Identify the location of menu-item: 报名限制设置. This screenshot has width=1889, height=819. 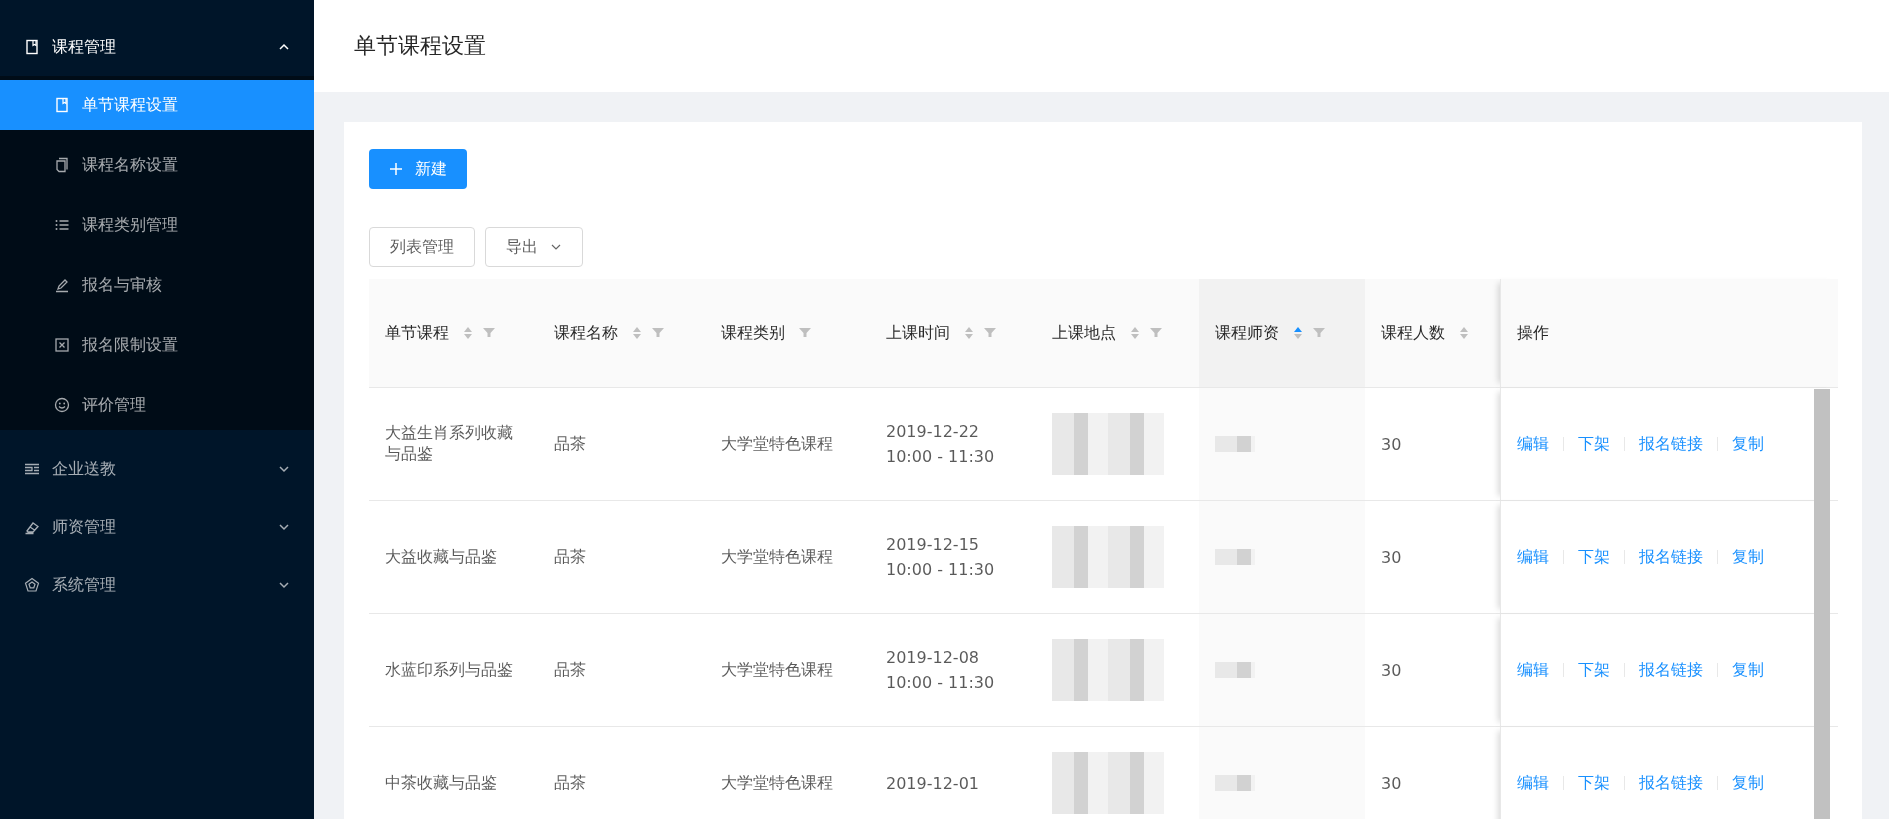
(157, 345).